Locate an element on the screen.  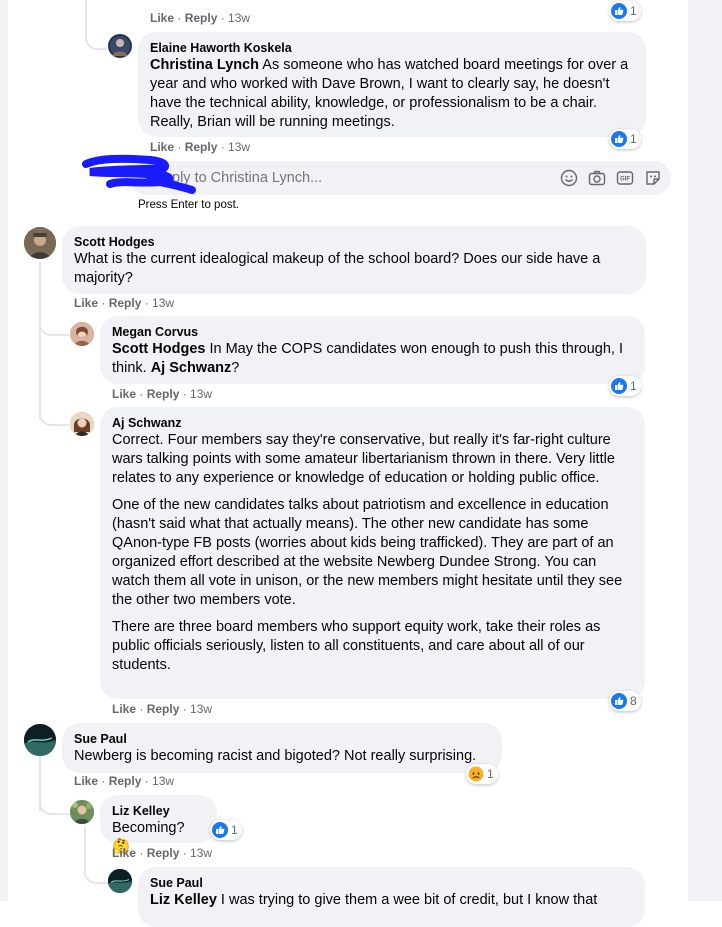
reaction-count: 8 is located at coordinates (625, 701).